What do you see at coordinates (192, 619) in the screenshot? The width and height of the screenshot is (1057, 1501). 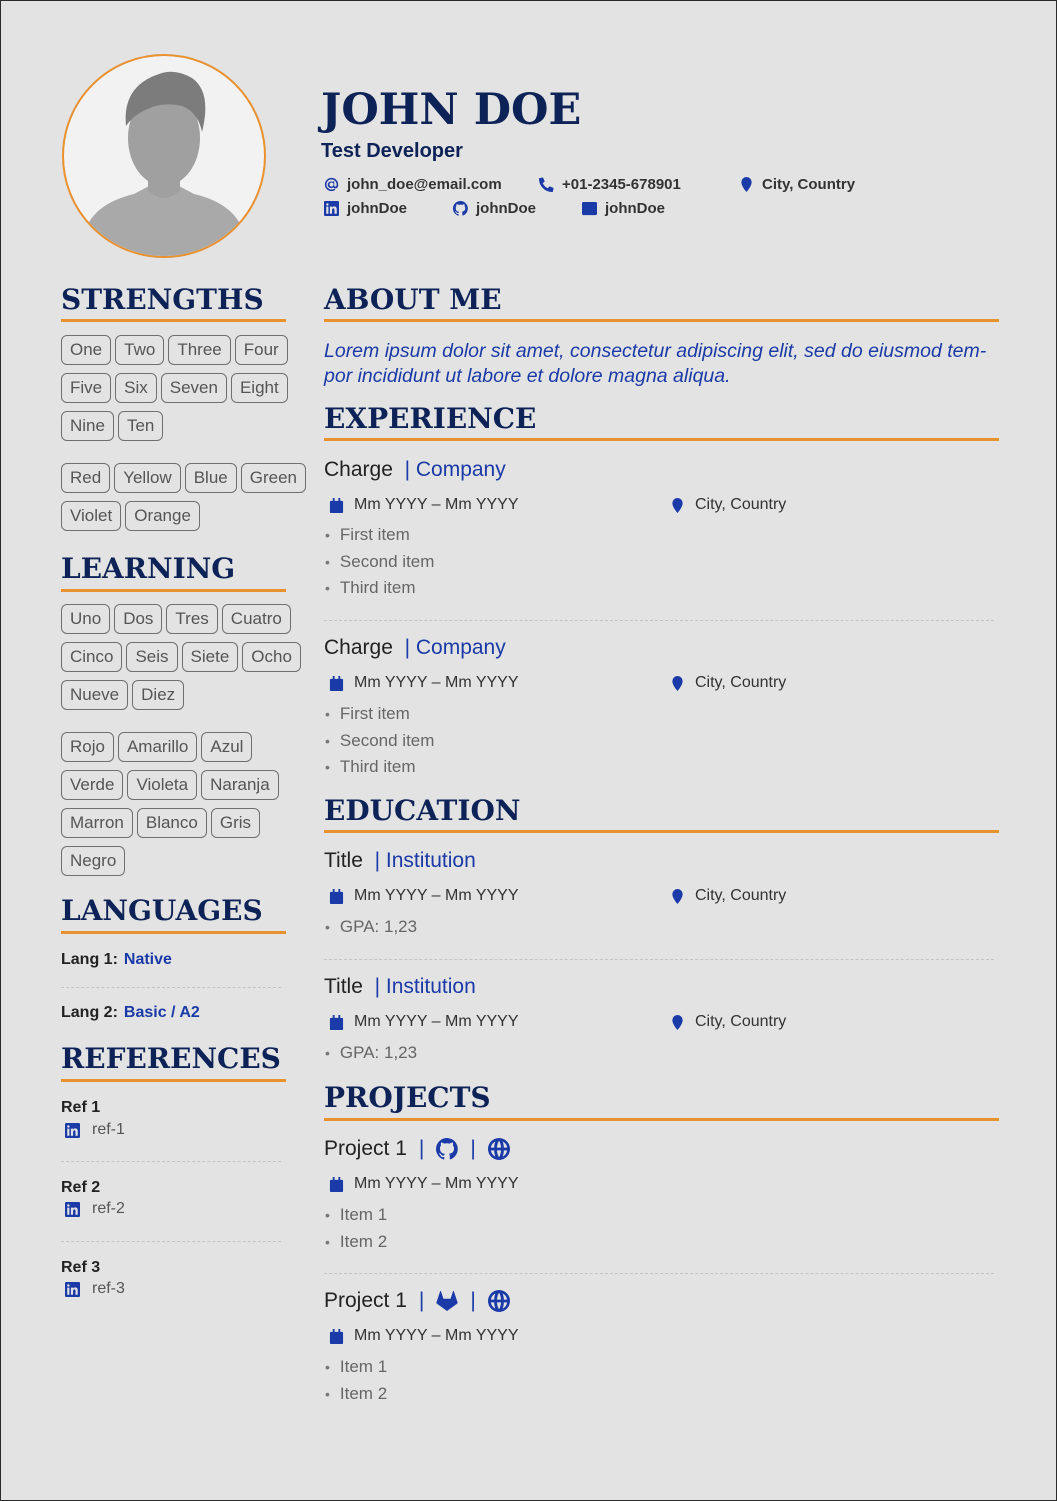 I see `skill-tag: Tres` at bounding box center [192, 619].